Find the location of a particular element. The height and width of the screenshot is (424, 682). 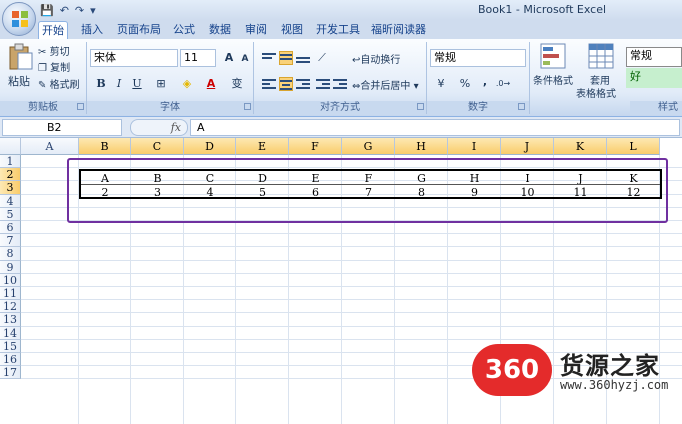

tab-developer: 开发工具 is located at coordinates (338, 30).